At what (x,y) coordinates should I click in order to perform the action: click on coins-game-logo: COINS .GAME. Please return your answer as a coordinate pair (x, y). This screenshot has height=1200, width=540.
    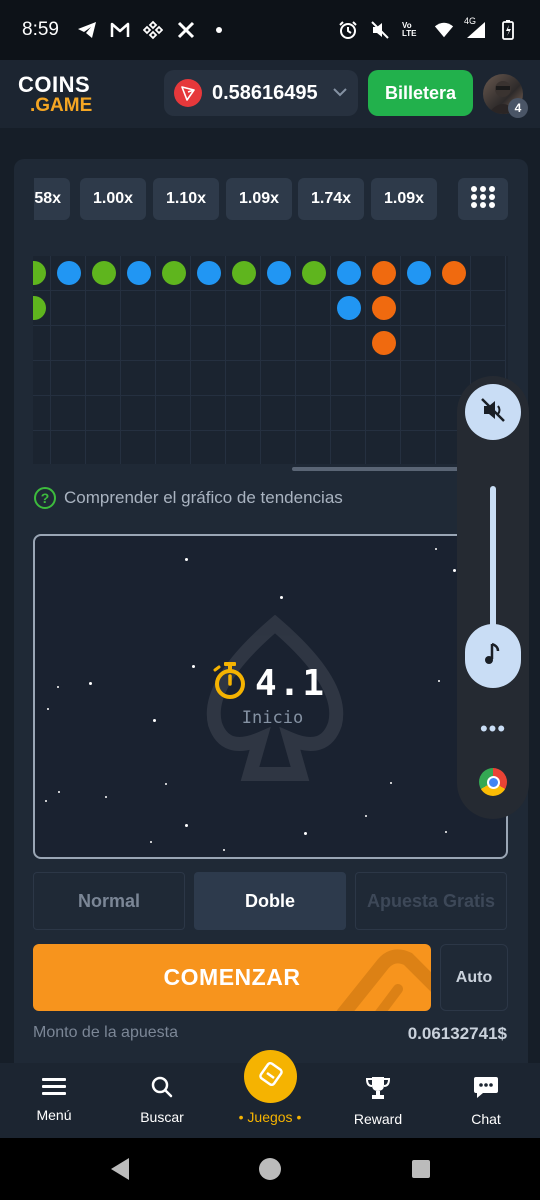
    Looking at the image, I should click on (55, 94).